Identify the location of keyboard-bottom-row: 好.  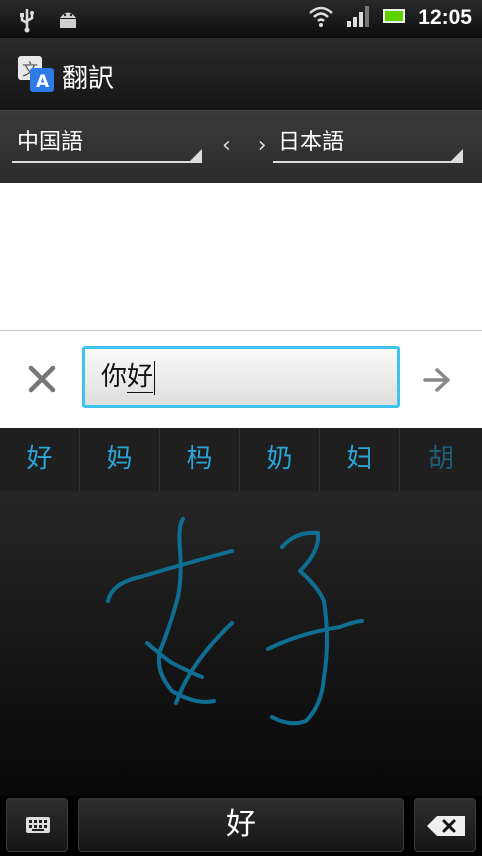
(241, 826).